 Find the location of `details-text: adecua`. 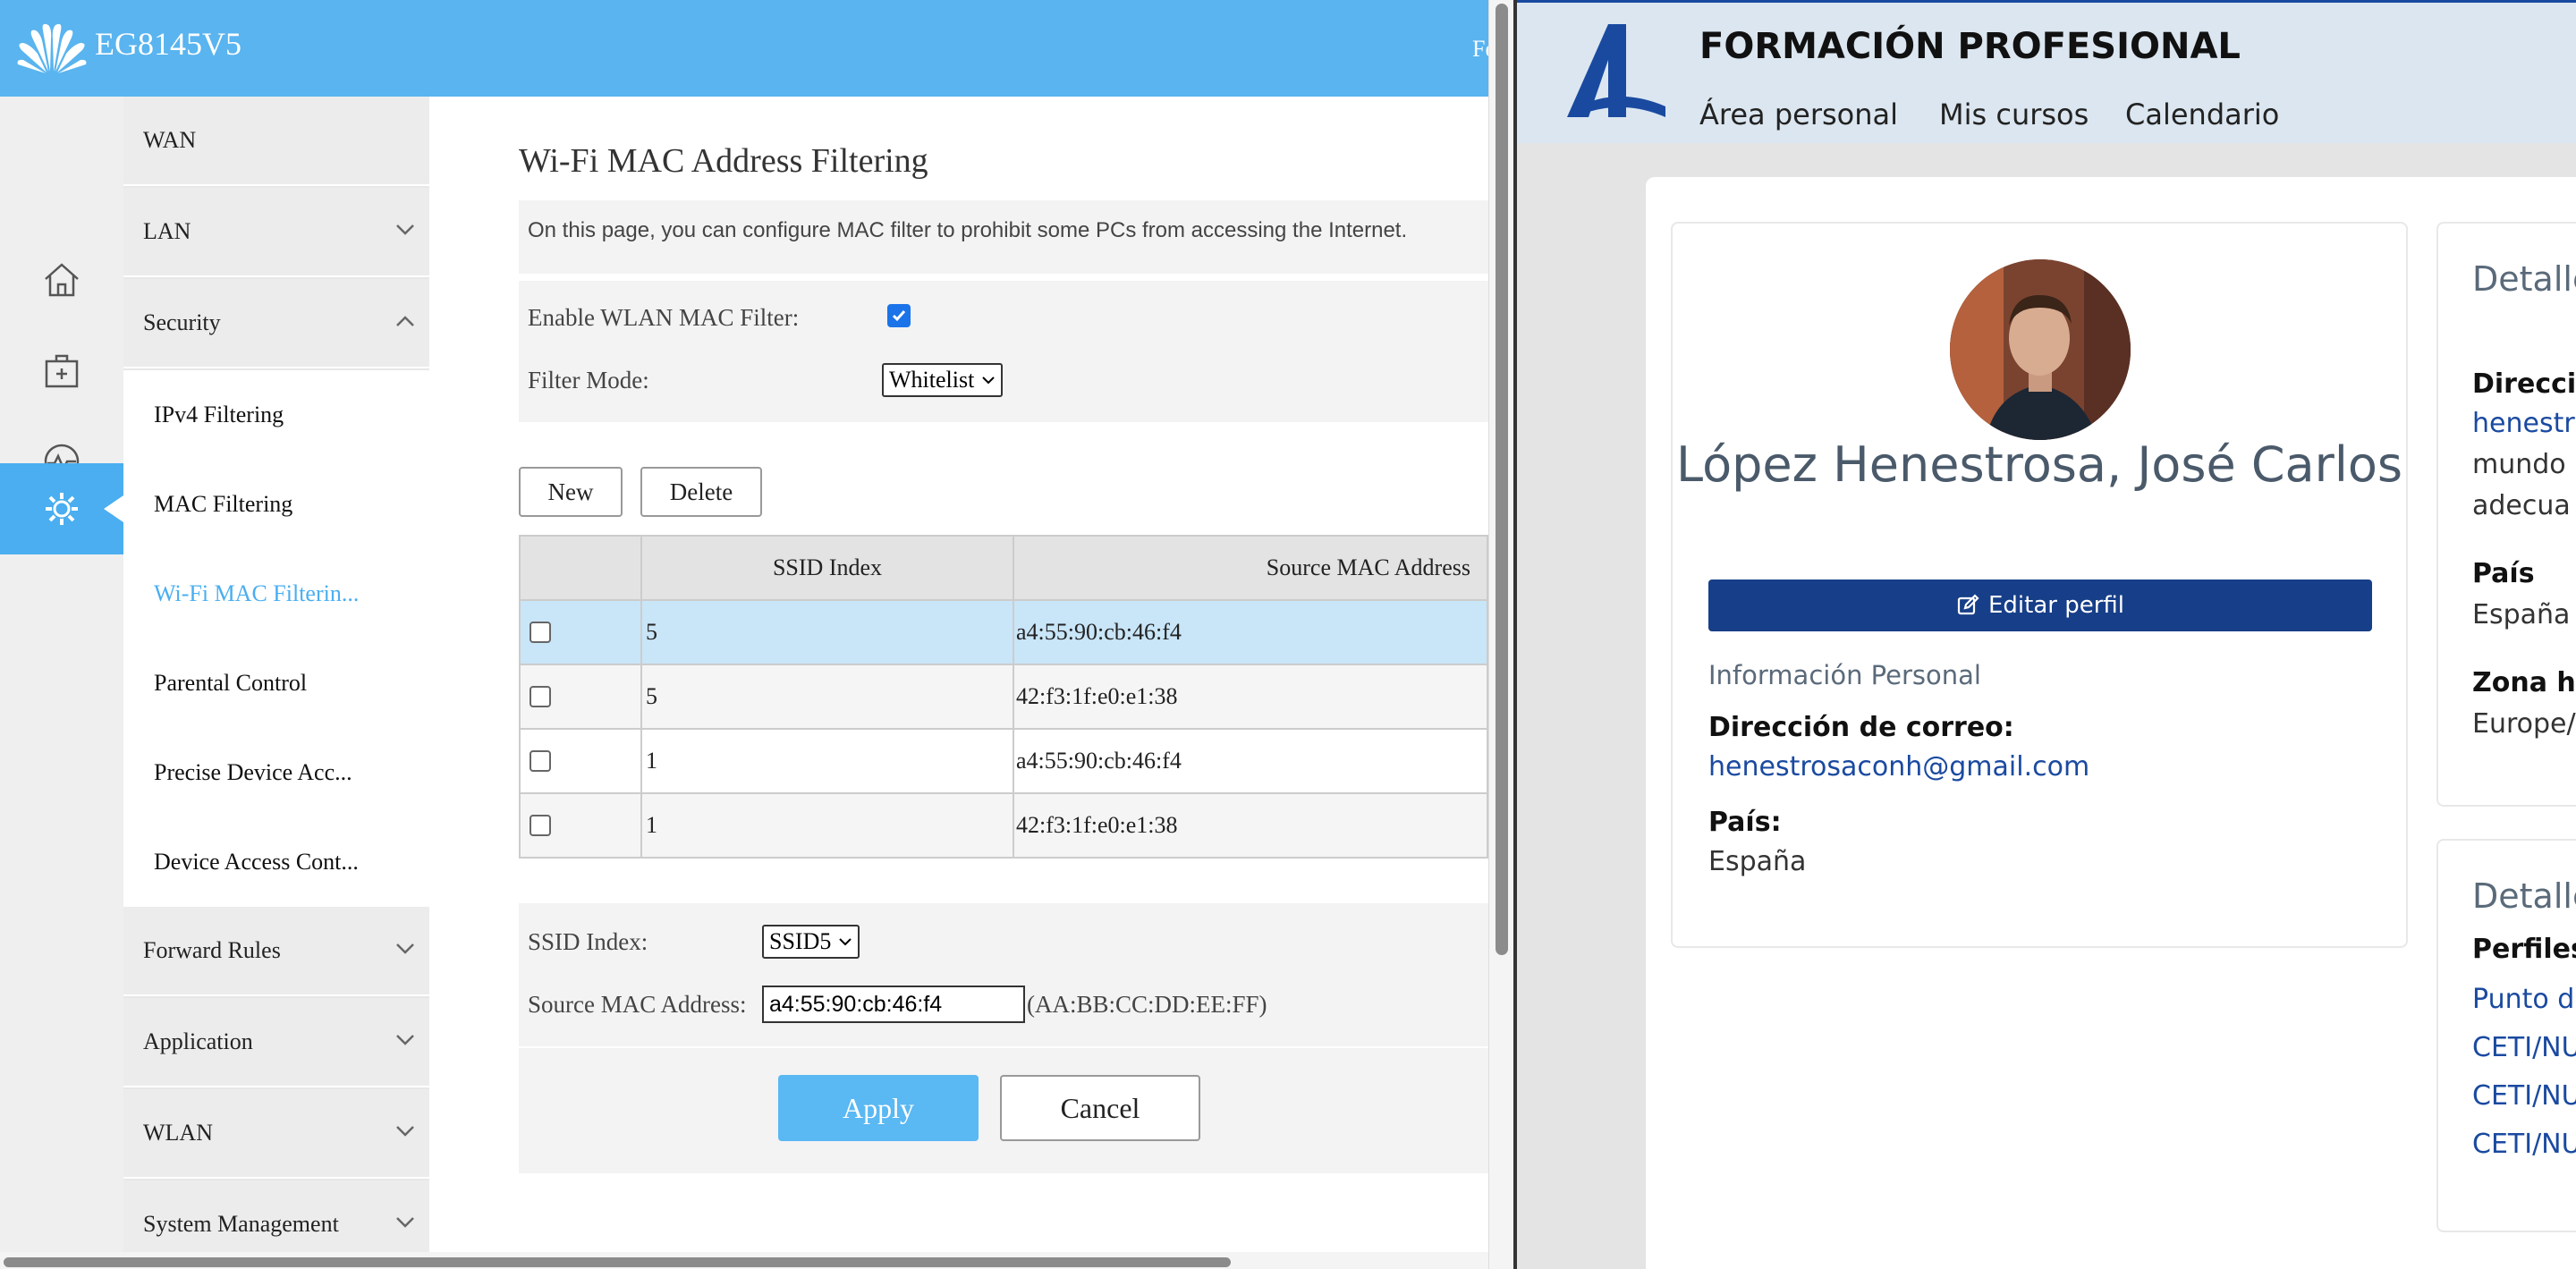

details-text: adecua is located at coordinates (2521, 506).